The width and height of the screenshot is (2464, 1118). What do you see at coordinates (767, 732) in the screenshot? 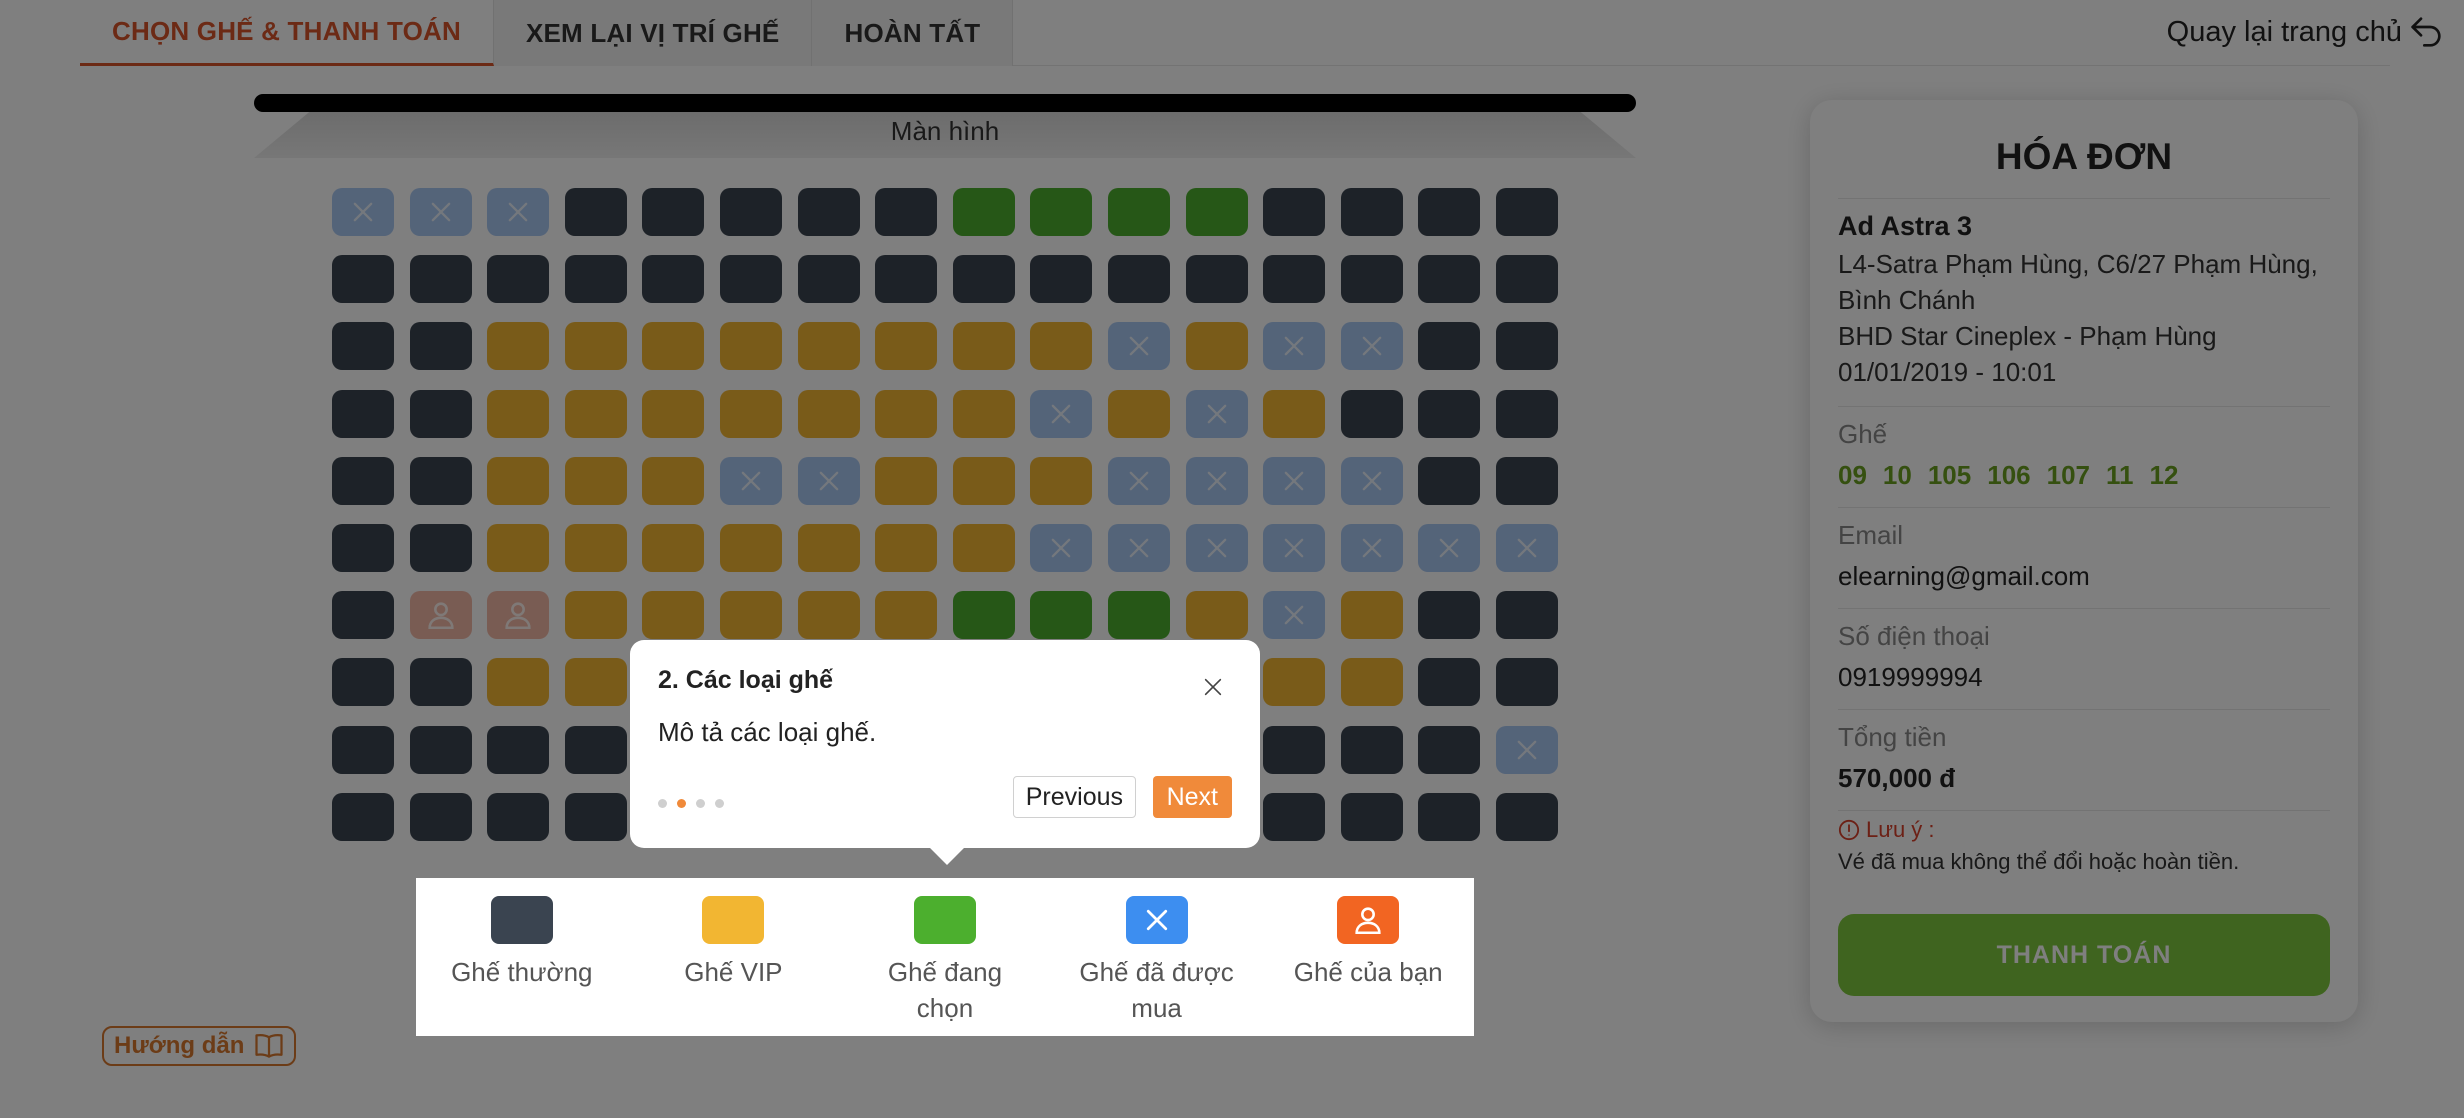
I see `tour-description: Mô tả các loại ghế.` at bounding box center [767, 732].